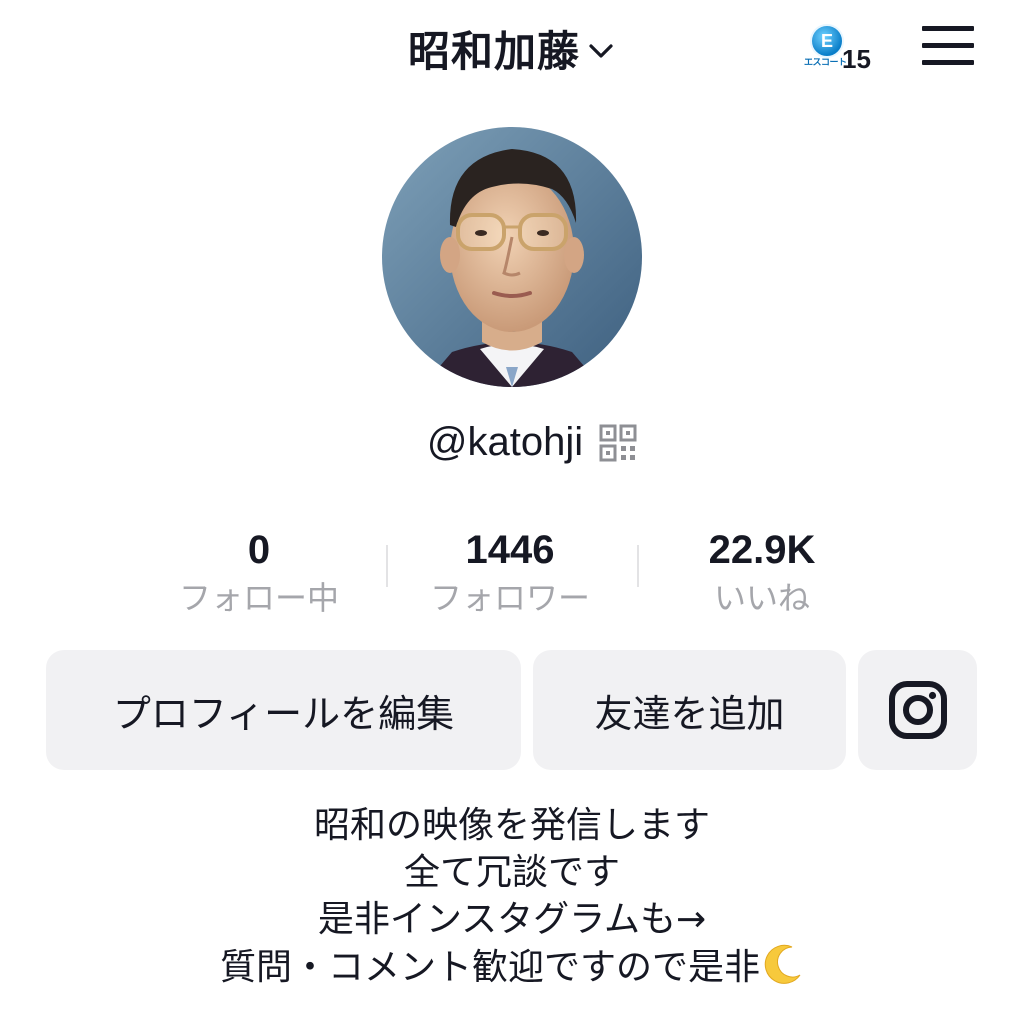 The image size is (1024, 1009). What do you see at coordinates (856, 59) in the screenshot?
I see `coin-count: 15` at bounding box center [856, 59].